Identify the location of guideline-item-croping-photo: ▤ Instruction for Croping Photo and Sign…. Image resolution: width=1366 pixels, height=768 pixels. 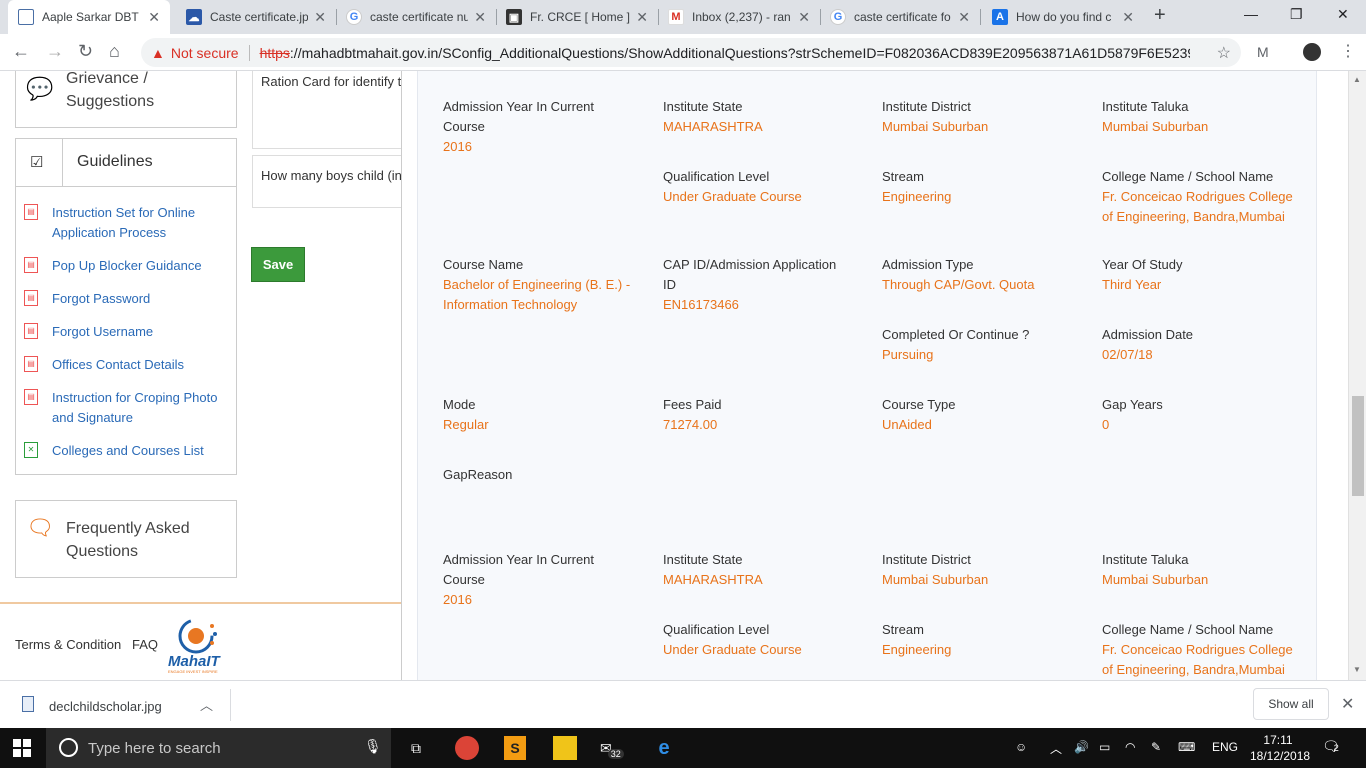
(120, 408).